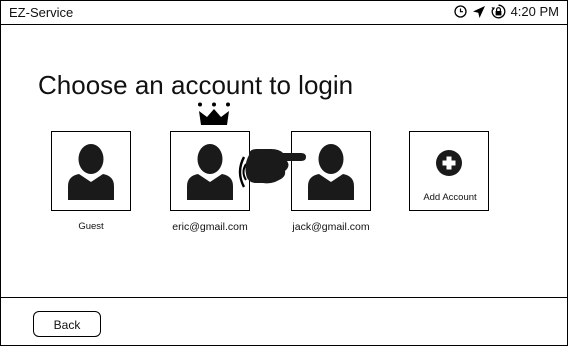 The height and width of the screenshot is (346, 568). I want to click on crown-icon, so click(214, 113).